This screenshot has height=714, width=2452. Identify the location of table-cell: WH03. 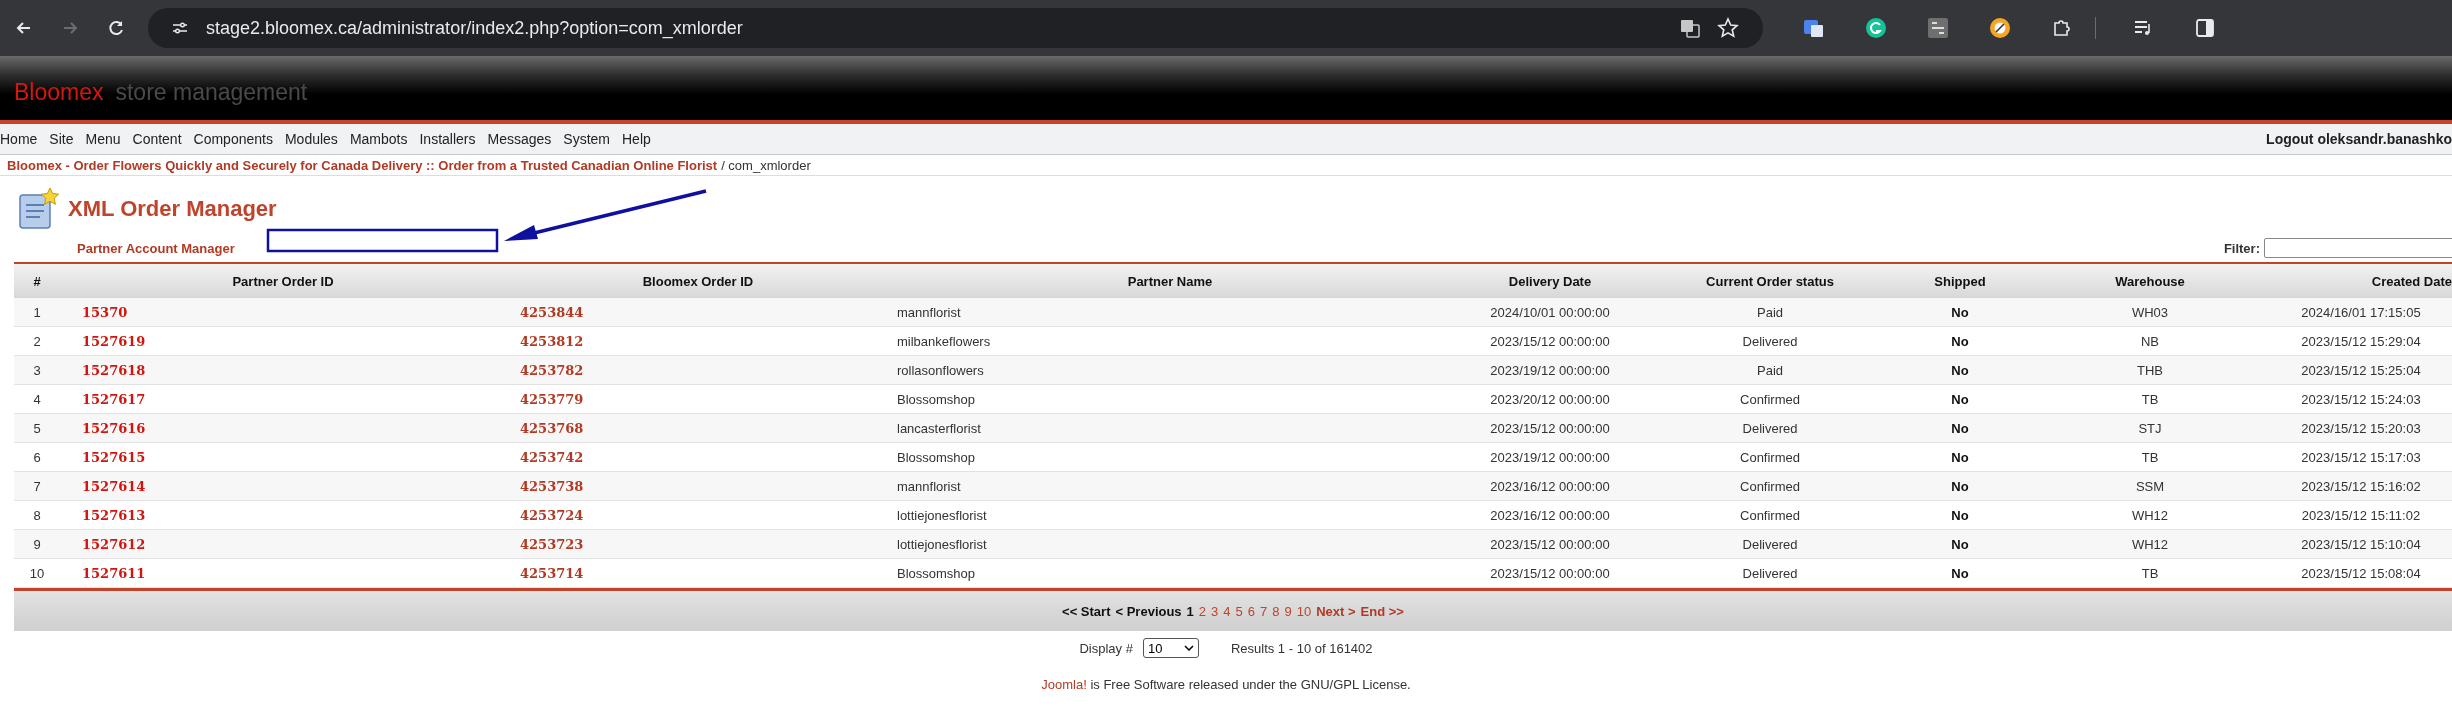
(2150, 312).